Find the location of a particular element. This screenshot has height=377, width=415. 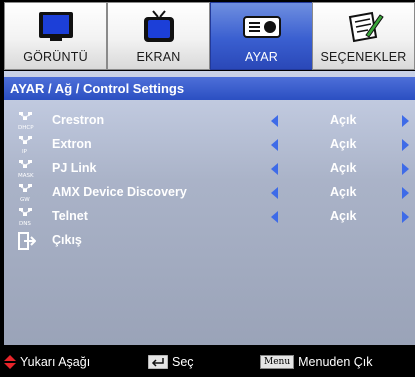

enter-key-icon is located at coordinates (158, 362).